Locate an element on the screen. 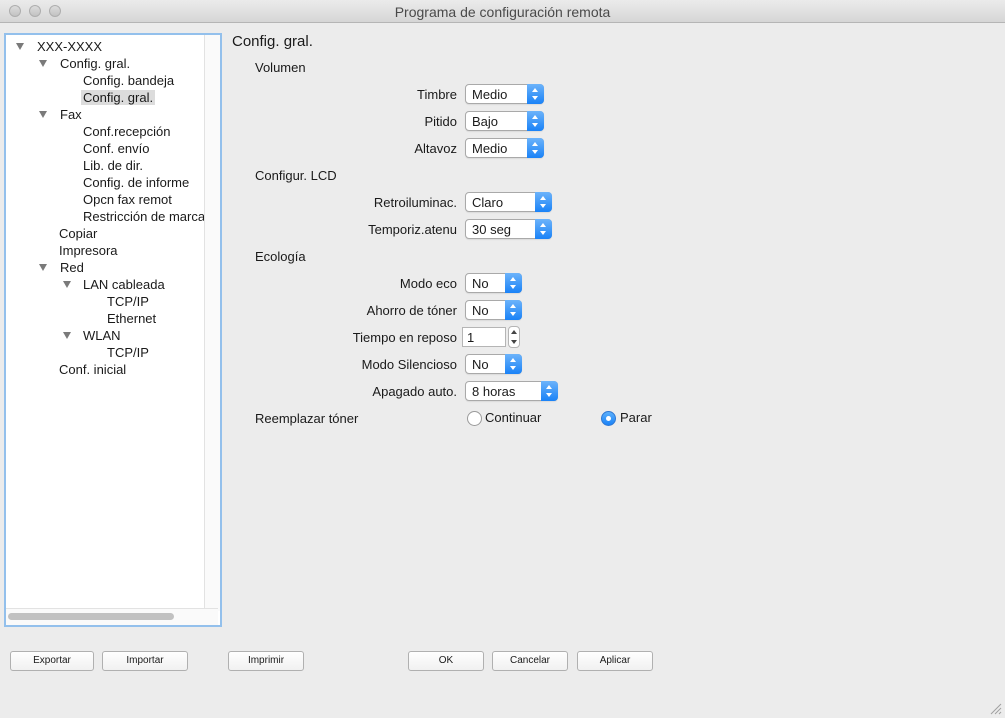  tree-node-opcn-fax-remot: Opcn fax remot is located at coordinates (127, 199).